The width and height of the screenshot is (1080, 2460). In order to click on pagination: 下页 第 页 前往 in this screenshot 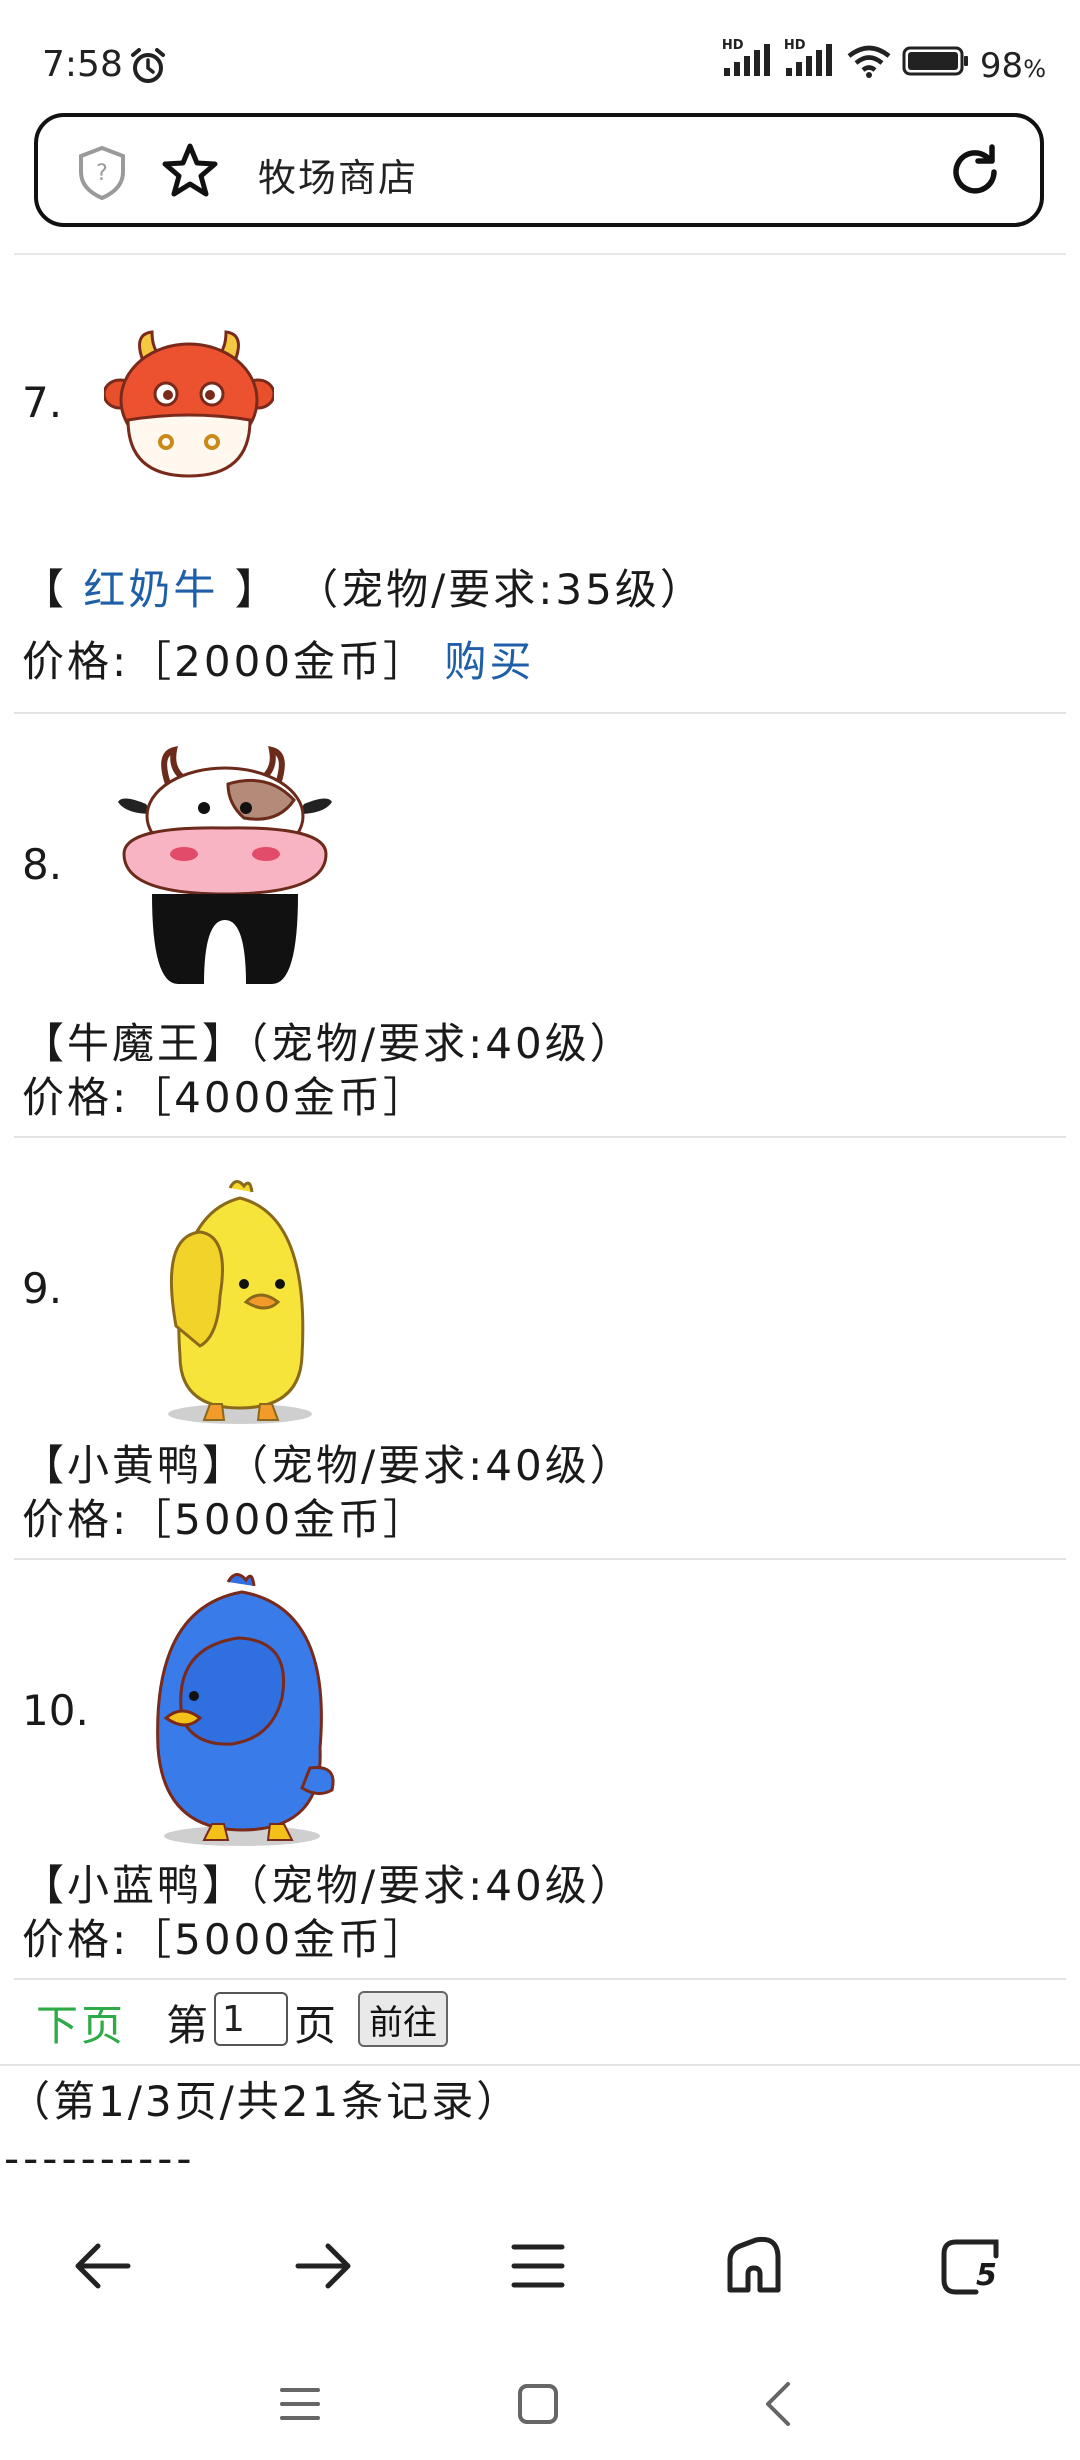, I will do `click(540, 2019)`.